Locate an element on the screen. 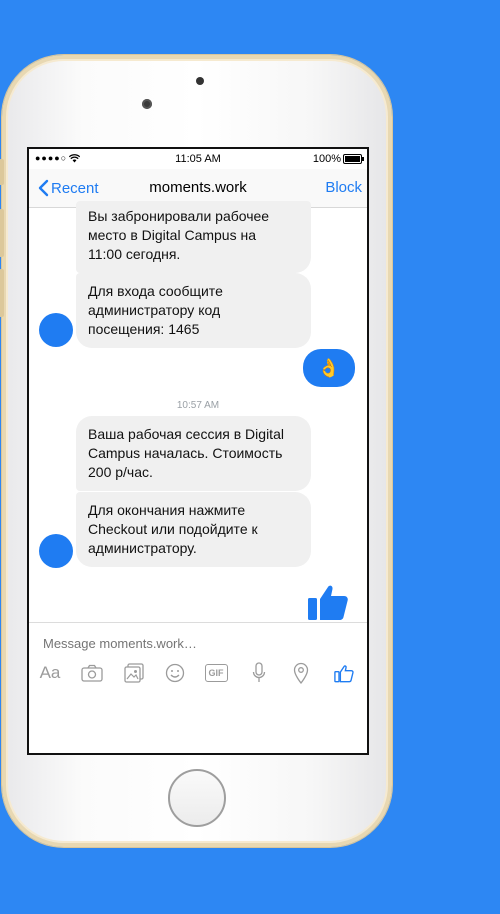 The width and height of the screenshot is (500, 914). message-input is located at coordinates (193, 643).